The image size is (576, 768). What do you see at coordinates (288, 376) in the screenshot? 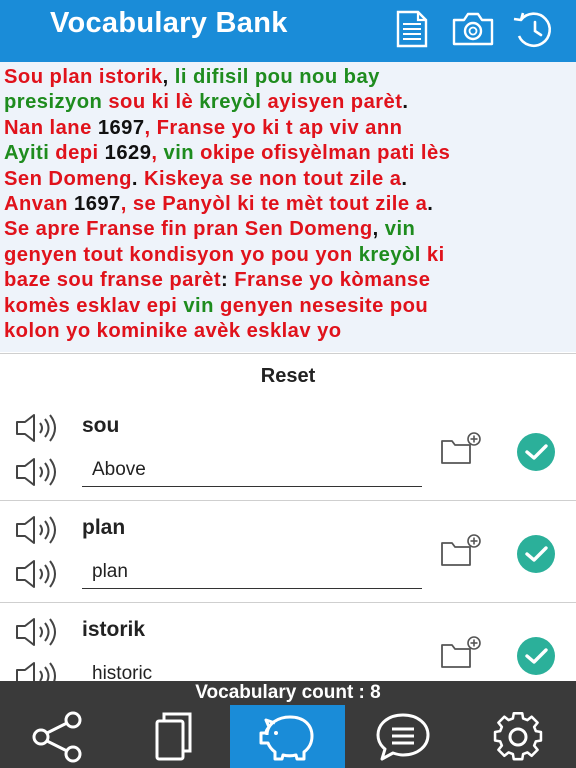
I see `reset-button: Reset` at bounding box center [288, 376].